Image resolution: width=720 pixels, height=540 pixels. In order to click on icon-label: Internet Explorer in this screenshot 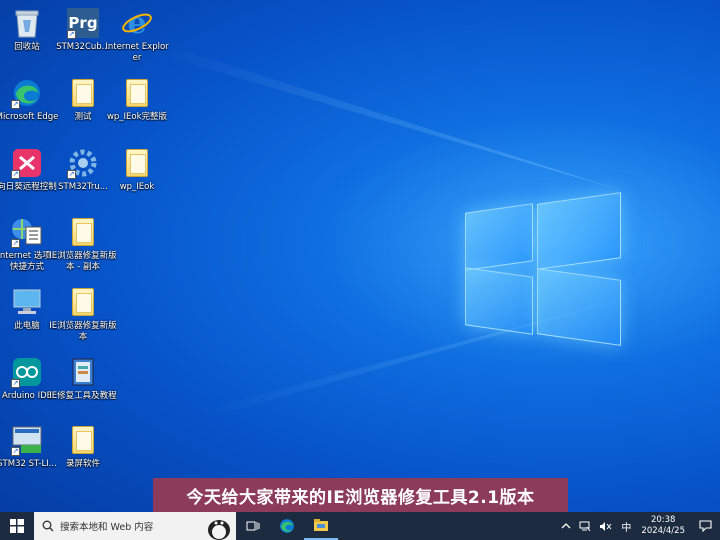, I will do `click(137, 52)`.